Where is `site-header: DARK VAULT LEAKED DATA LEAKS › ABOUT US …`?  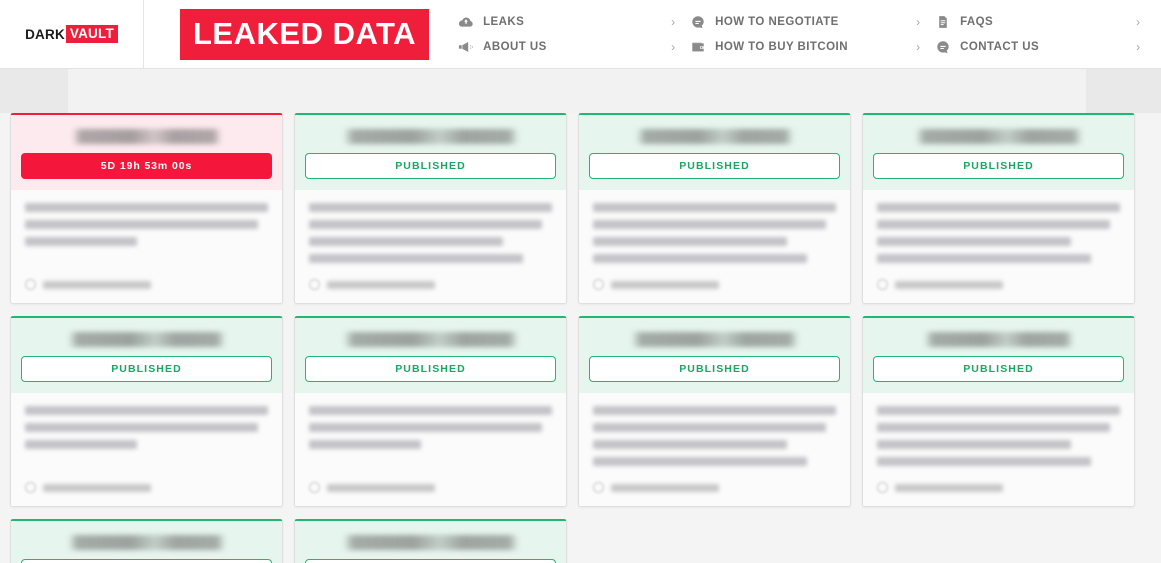
site-header: DARK VAULT LEAKED DATA LEAKS › ABOUT US … is located at coordinates (580, 34).